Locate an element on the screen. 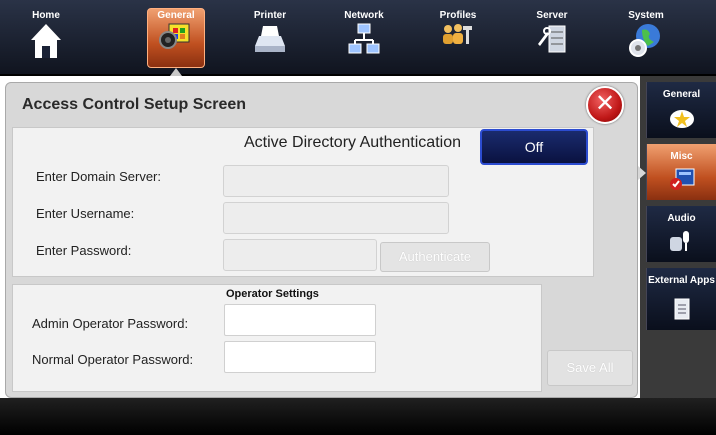 Image resolution: width=716 pixels, height=435 pixels. sidebar-item-general: General is located at coordinates (681, 110).